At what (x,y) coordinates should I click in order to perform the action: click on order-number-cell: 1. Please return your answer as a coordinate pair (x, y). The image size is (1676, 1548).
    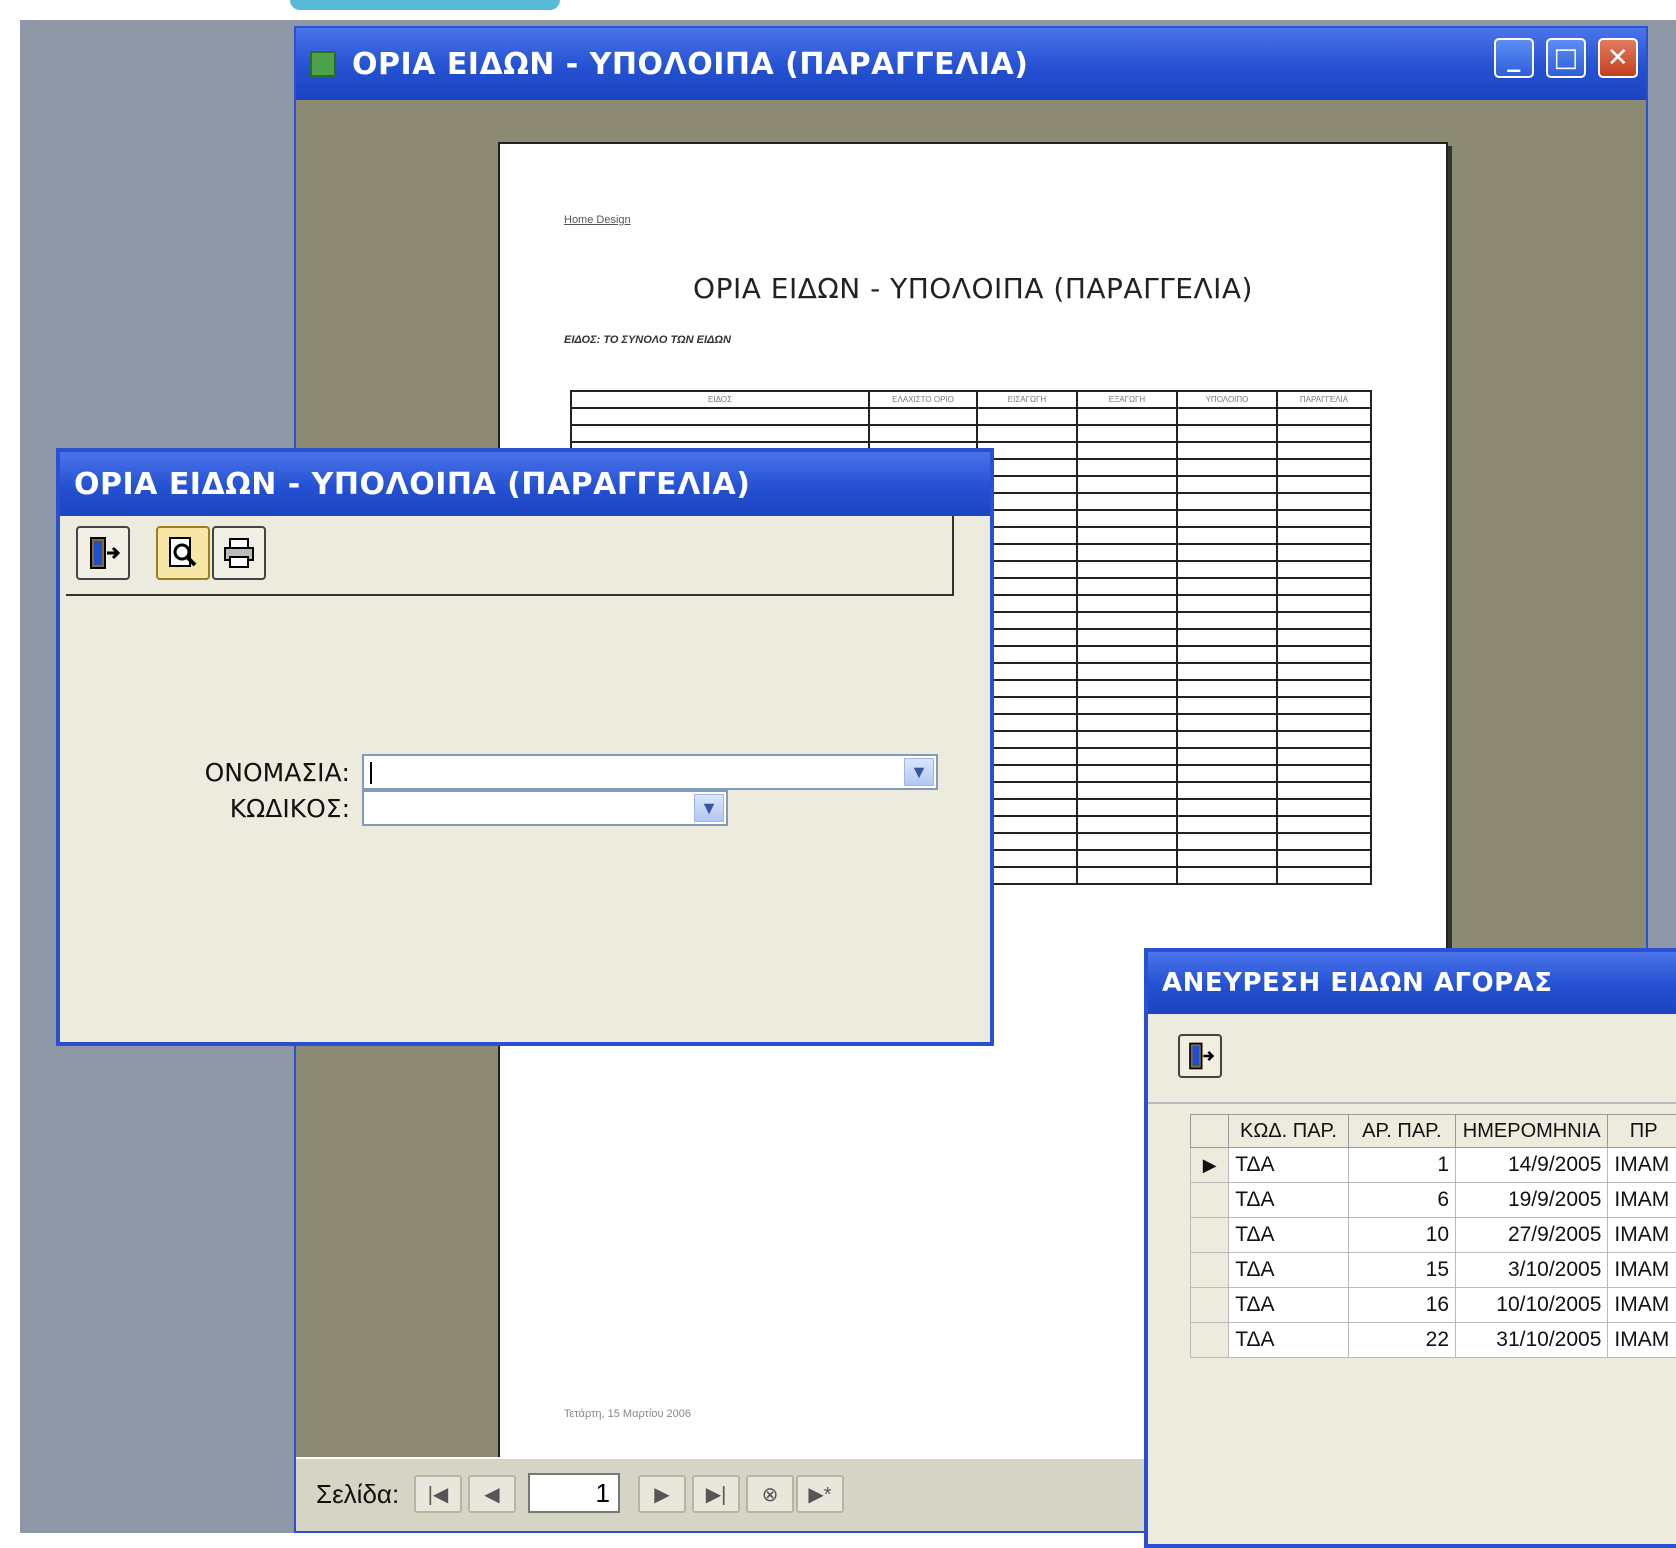
    Looking at the image, I should click on (1401, 1165).